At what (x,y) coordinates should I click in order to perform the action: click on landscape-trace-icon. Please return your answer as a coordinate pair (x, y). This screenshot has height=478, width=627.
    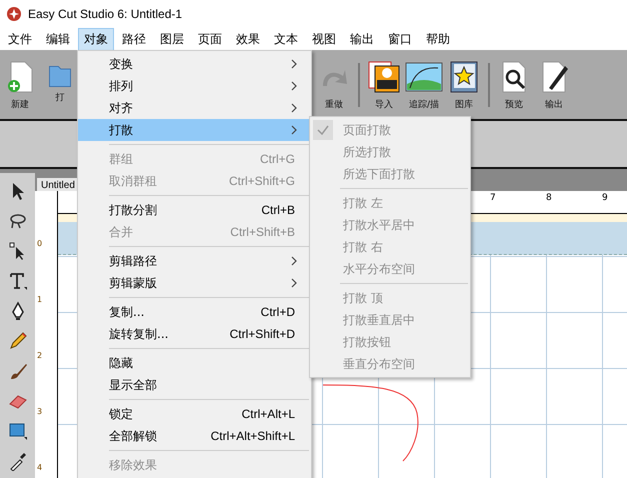
    Looking at the image, I should click on (424, 77).